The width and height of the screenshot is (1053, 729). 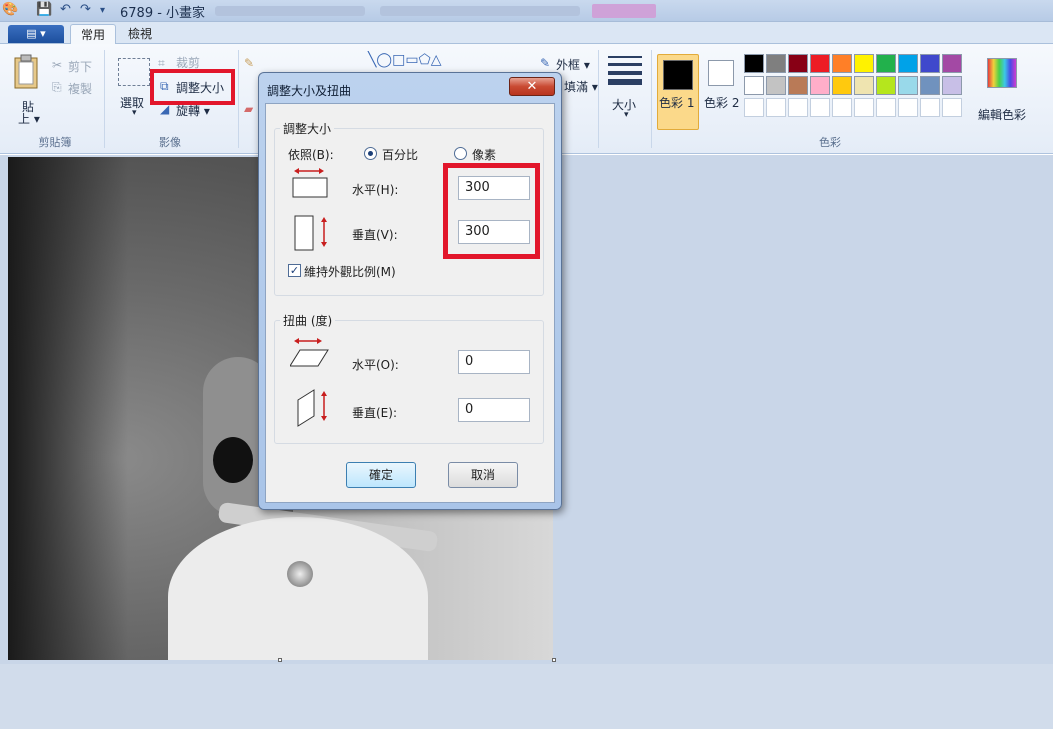 I want to click on window-title: 6789 - 小畫家, so click(x=163, y=13).